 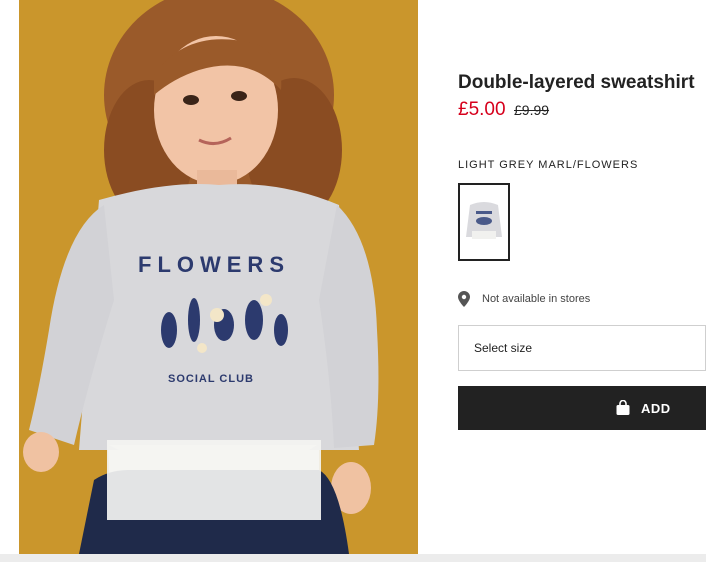 What do you see at coordinates (532, 110) in the screenshot?
I see `original-price: £9.99` at bounding box center [532, 110].